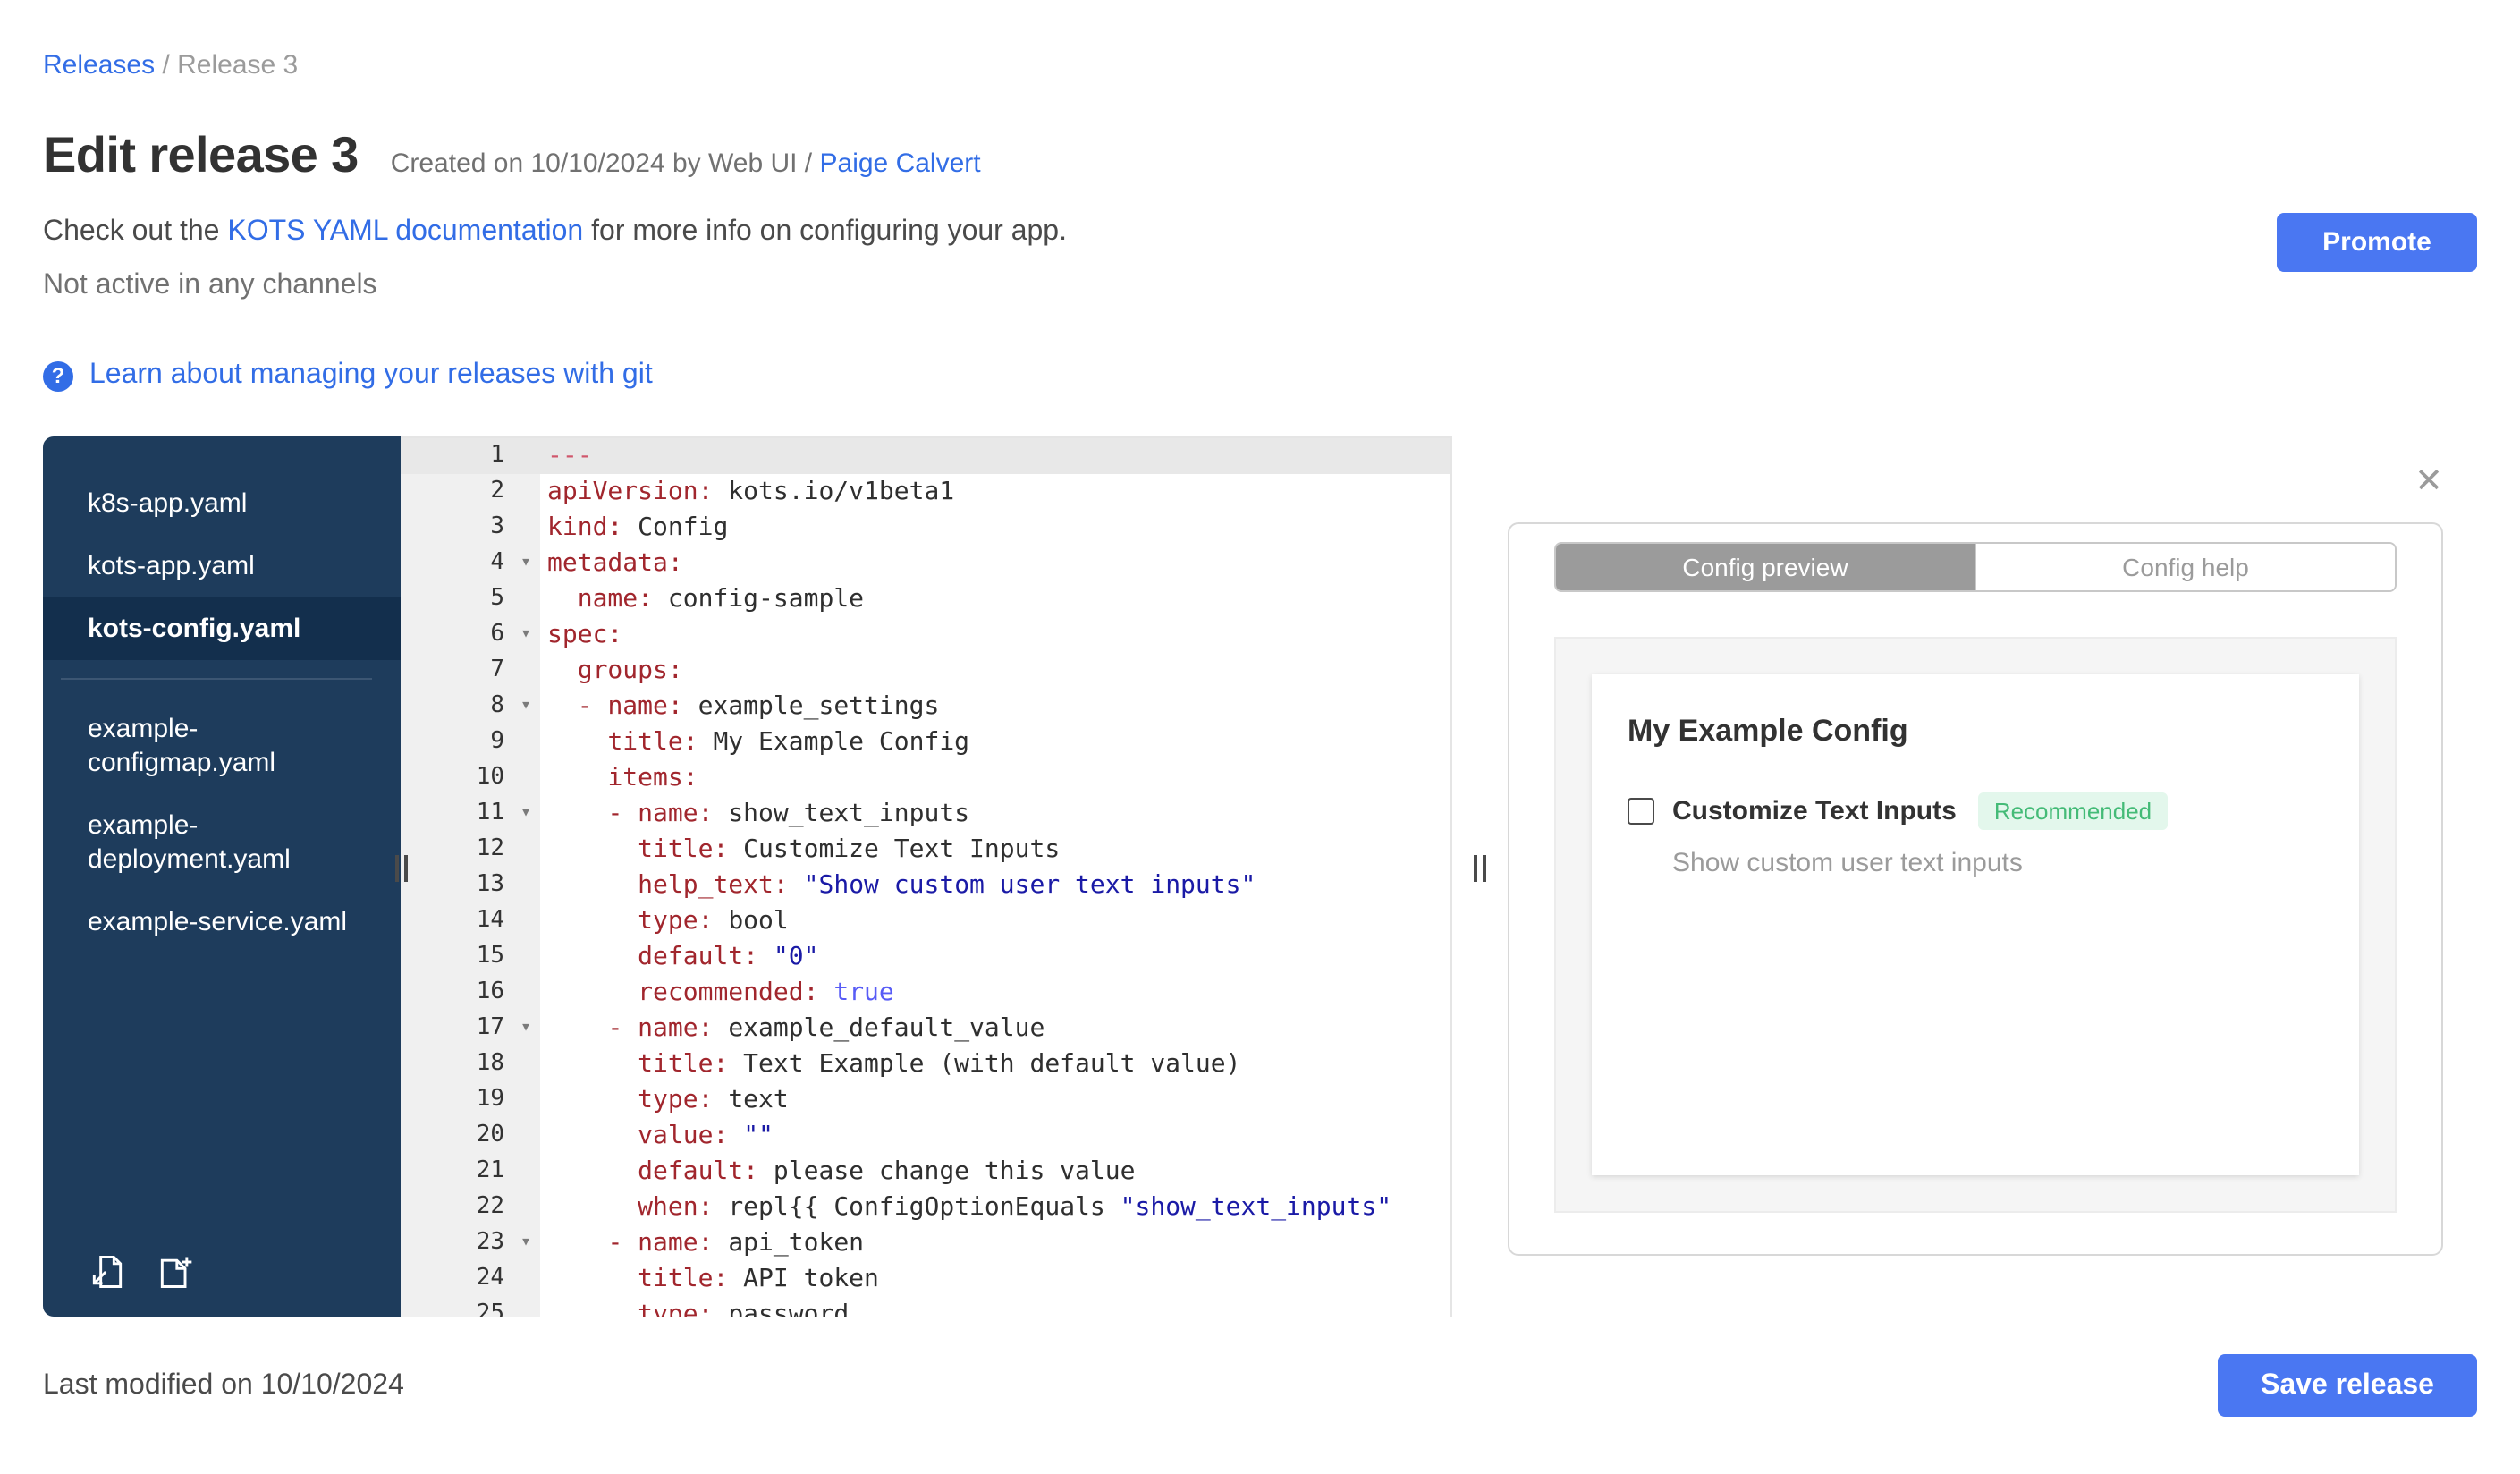  I want to click on file-item-example-service: example-service.yaml, so click(226, 922).